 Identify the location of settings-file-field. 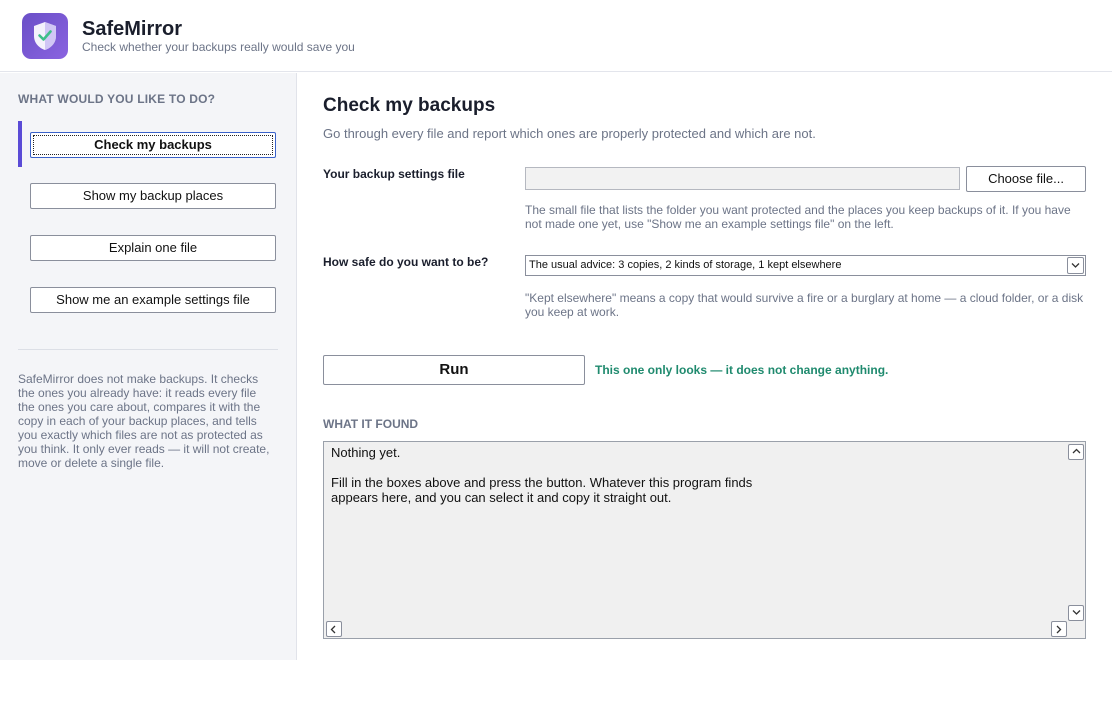
(742, 178).